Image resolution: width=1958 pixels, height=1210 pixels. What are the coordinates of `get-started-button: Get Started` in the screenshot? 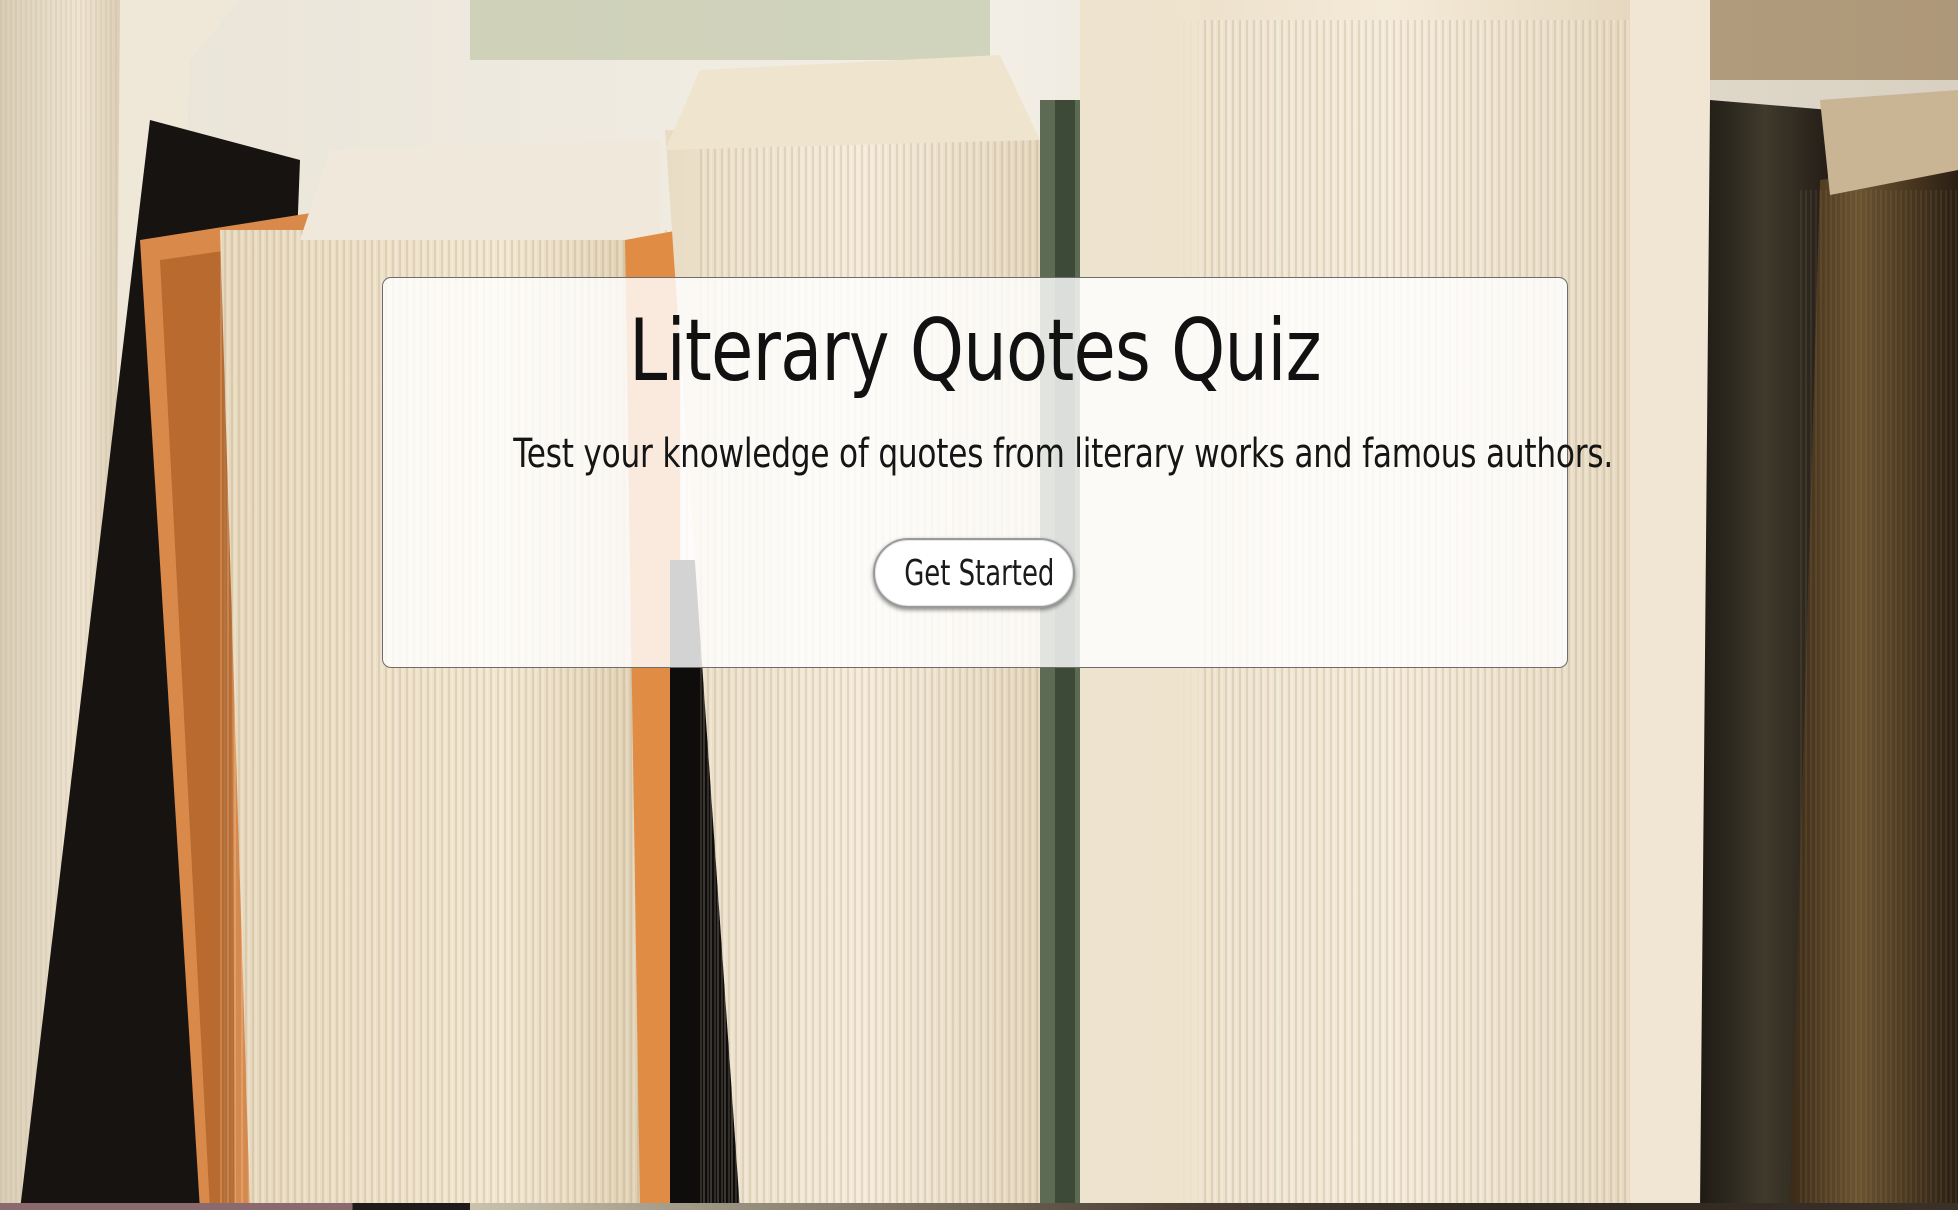 It's located at (974, 573).